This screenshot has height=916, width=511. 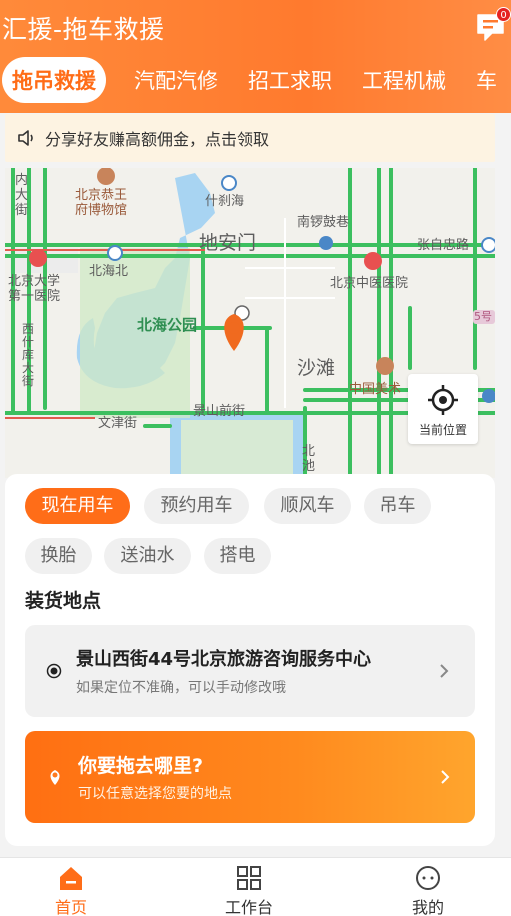 I want to click on locate-button: 当前位置, so click(x=443, y=409).